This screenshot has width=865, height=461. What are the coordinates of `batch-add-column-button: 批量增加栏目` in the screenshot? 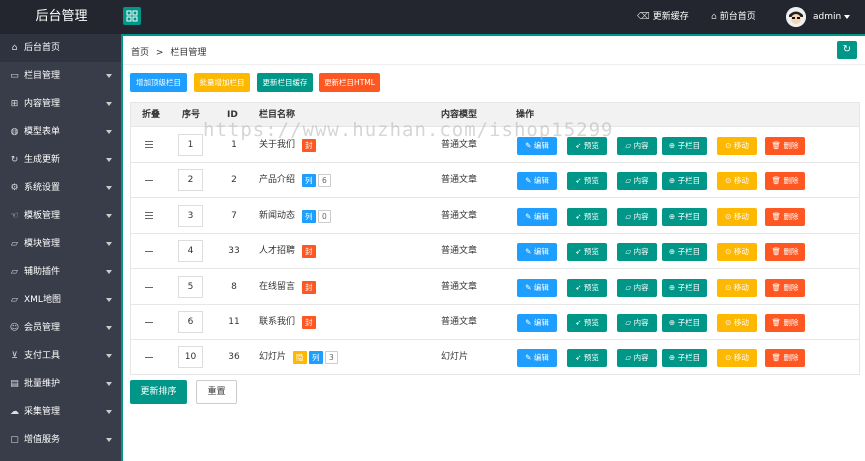 It's located at (222, 82).